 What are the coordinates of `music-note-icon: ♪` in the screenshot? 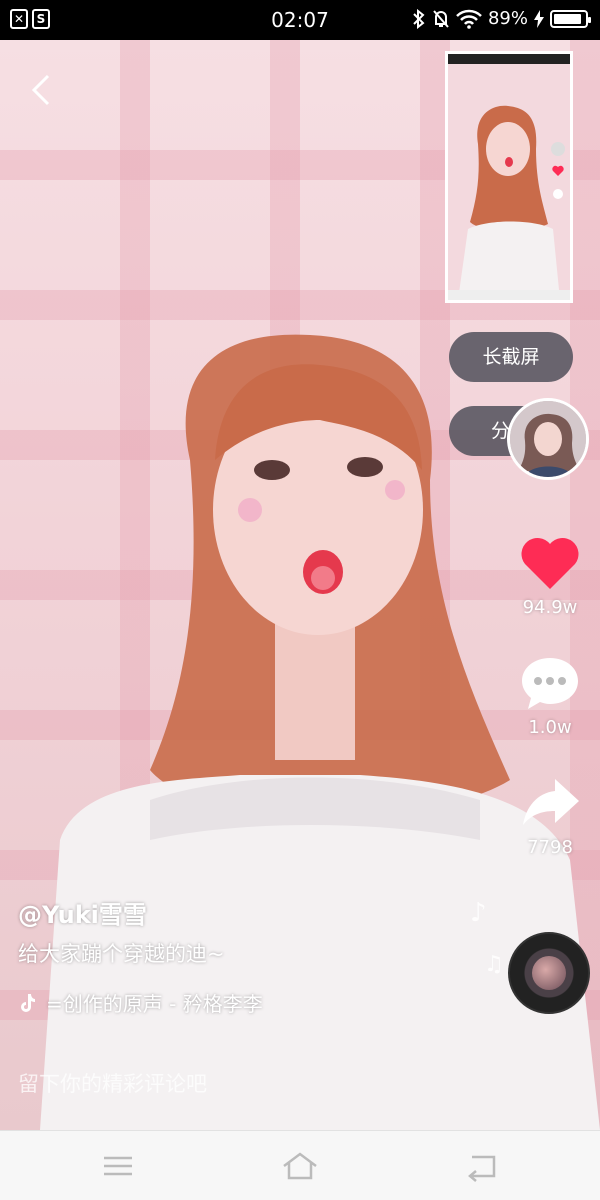 It's located at (478, 913).